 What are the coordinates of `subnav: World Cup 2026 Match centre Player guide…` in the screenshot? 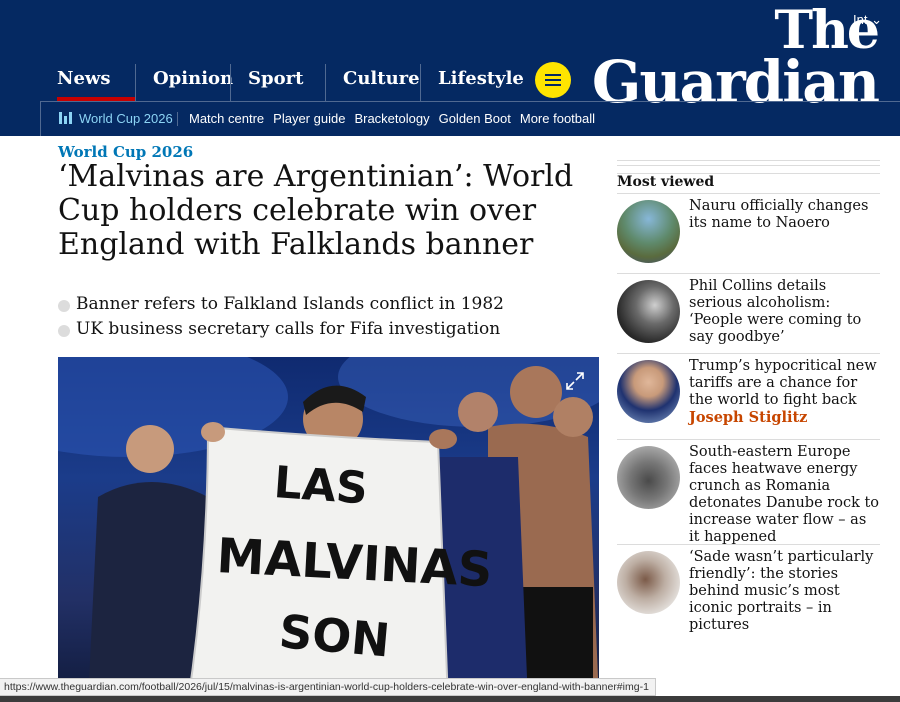 It's located at (470, 118).